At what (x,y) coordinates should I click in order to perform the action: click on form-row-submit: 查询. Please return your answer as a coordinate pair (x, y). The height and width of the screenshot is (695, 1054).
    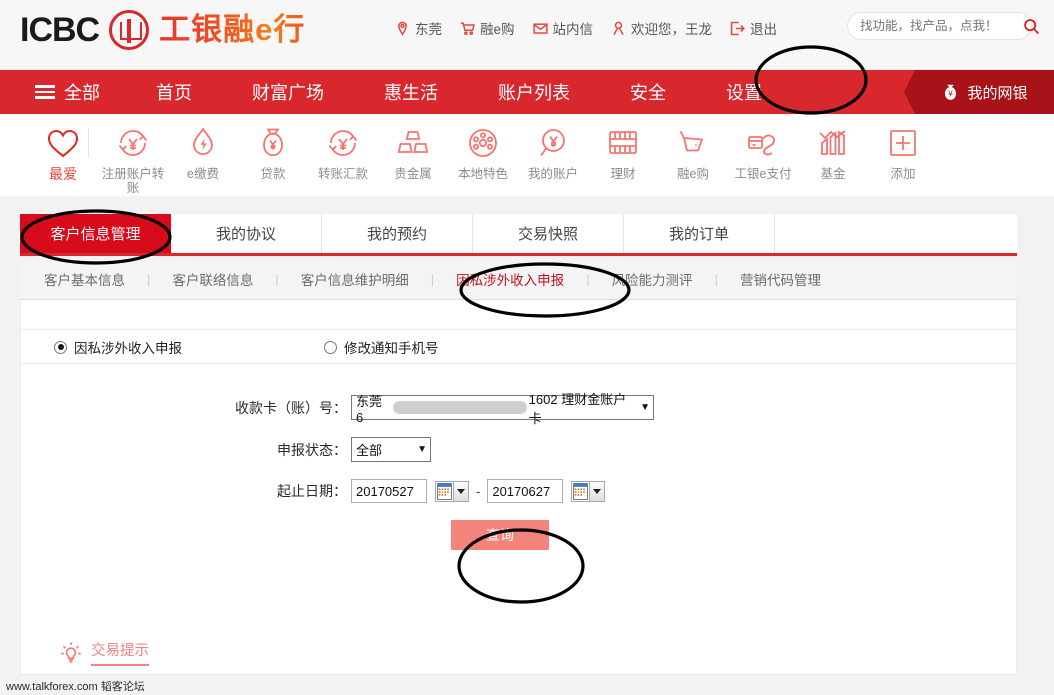
    Looking at the image, I should click on (518, 535).